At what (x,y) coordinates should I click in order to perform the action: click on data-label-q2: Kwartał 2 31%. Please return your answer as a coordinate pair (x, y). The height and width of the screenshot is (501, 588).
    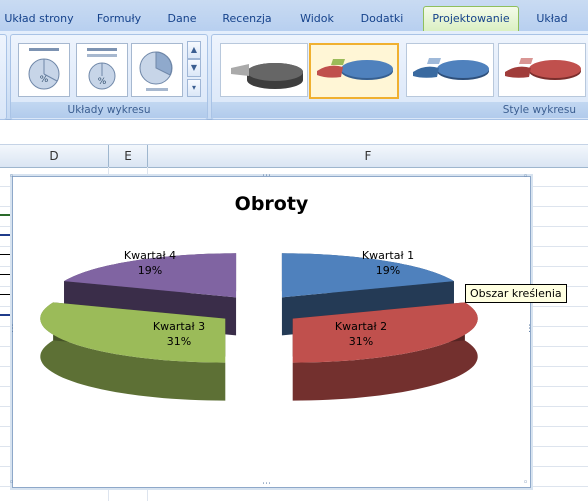
    Looking at the image, I should click on (361, 334).